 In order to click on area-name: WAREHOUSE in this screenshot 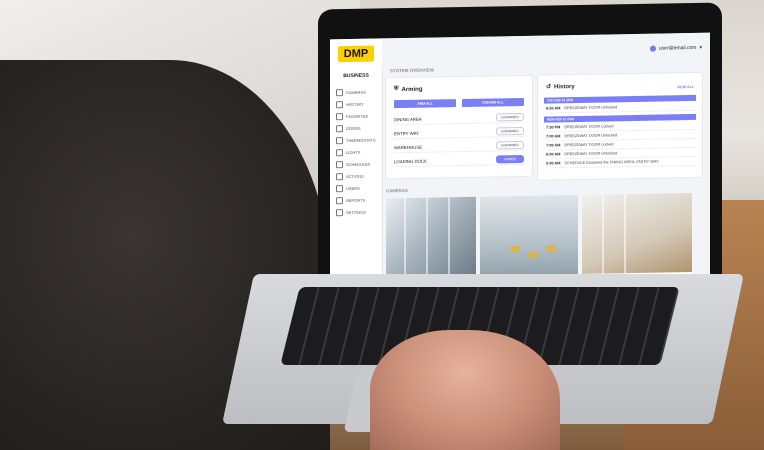, I will do `click(408, 147)`.